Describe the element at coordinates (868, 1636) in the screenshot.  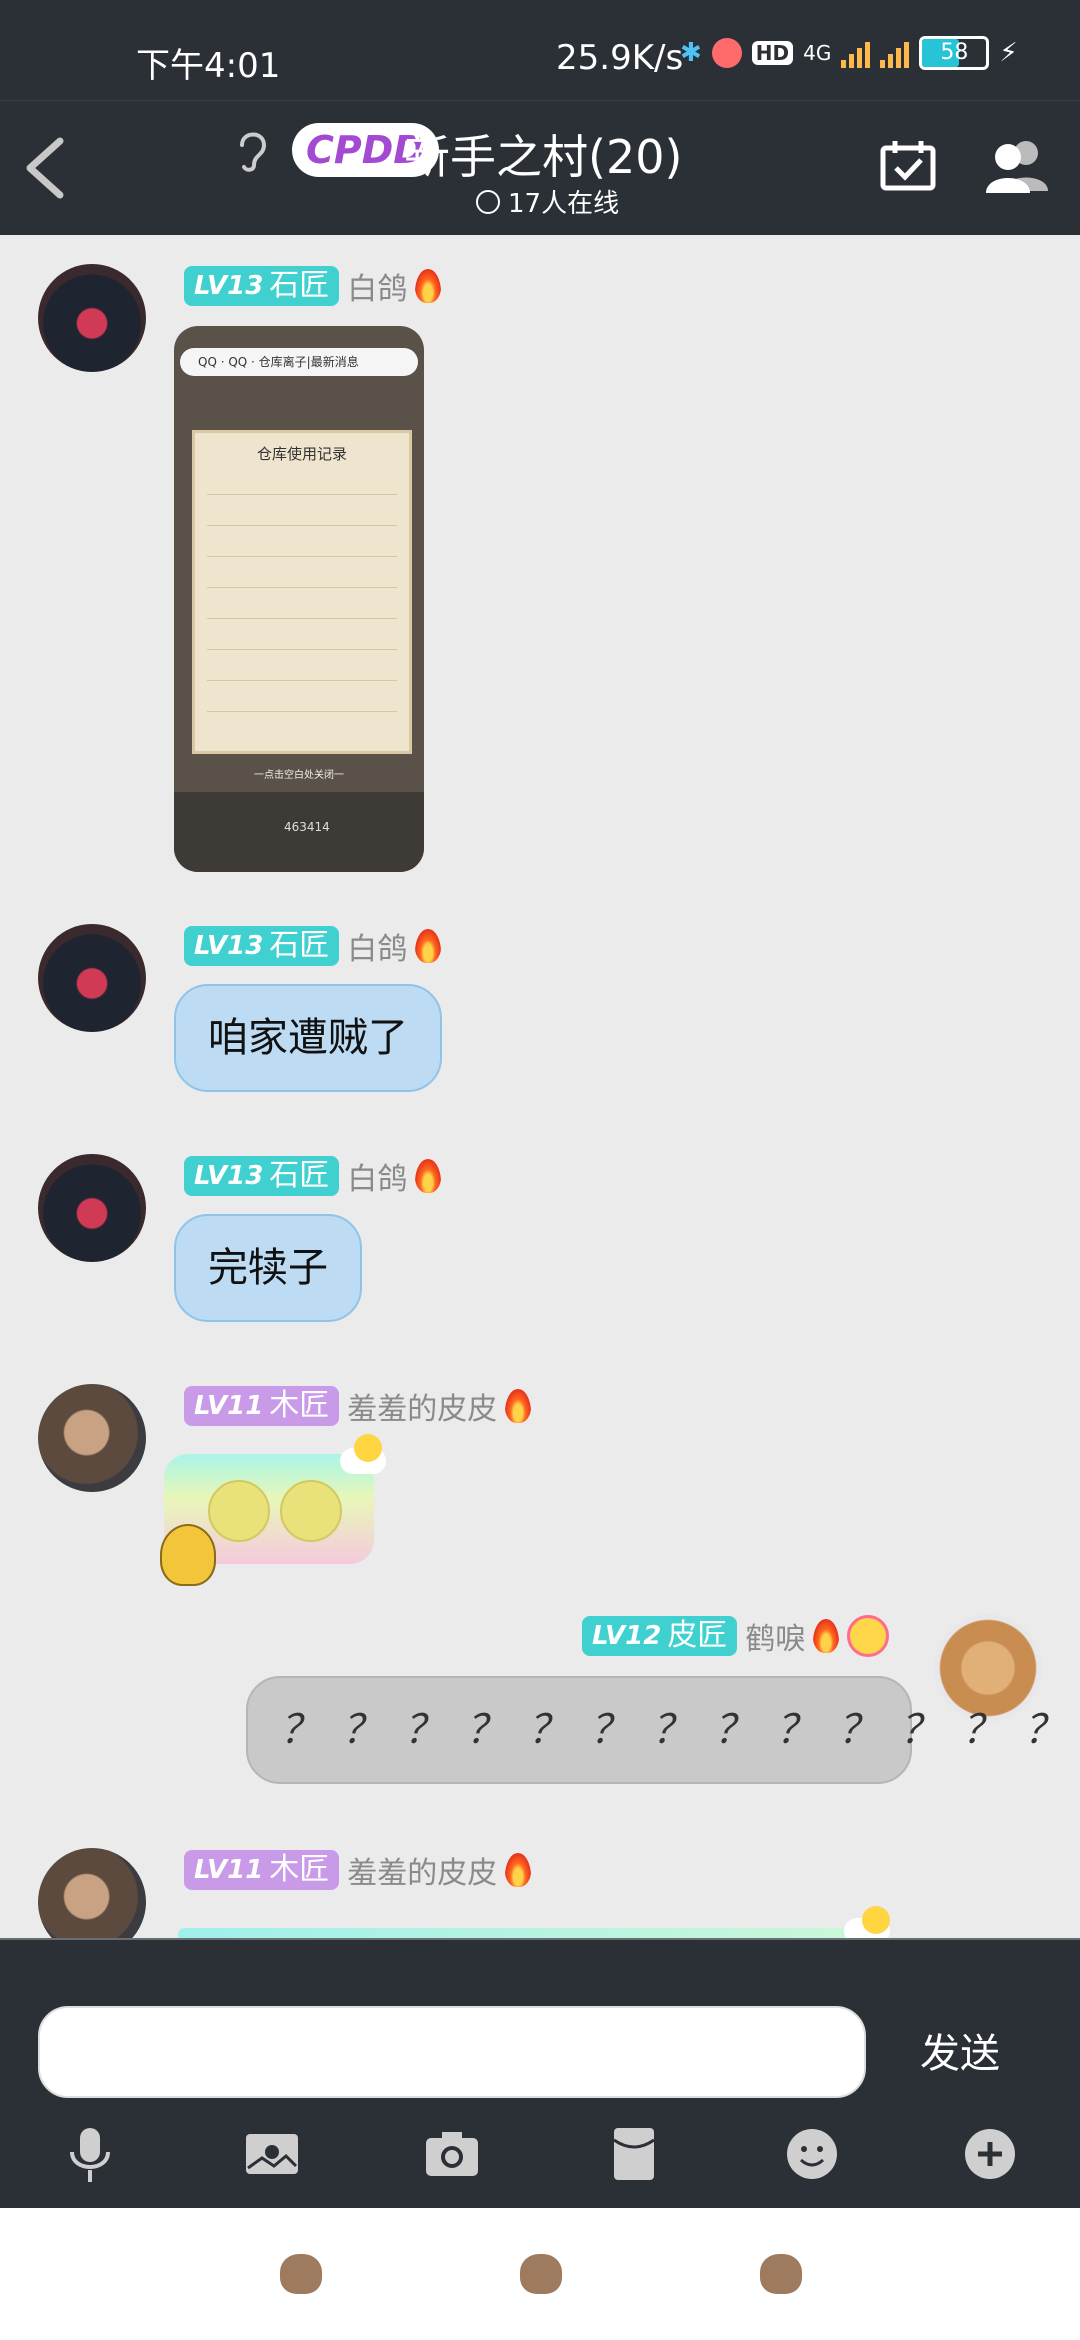
I see `emoji-badge-icon` at that location.